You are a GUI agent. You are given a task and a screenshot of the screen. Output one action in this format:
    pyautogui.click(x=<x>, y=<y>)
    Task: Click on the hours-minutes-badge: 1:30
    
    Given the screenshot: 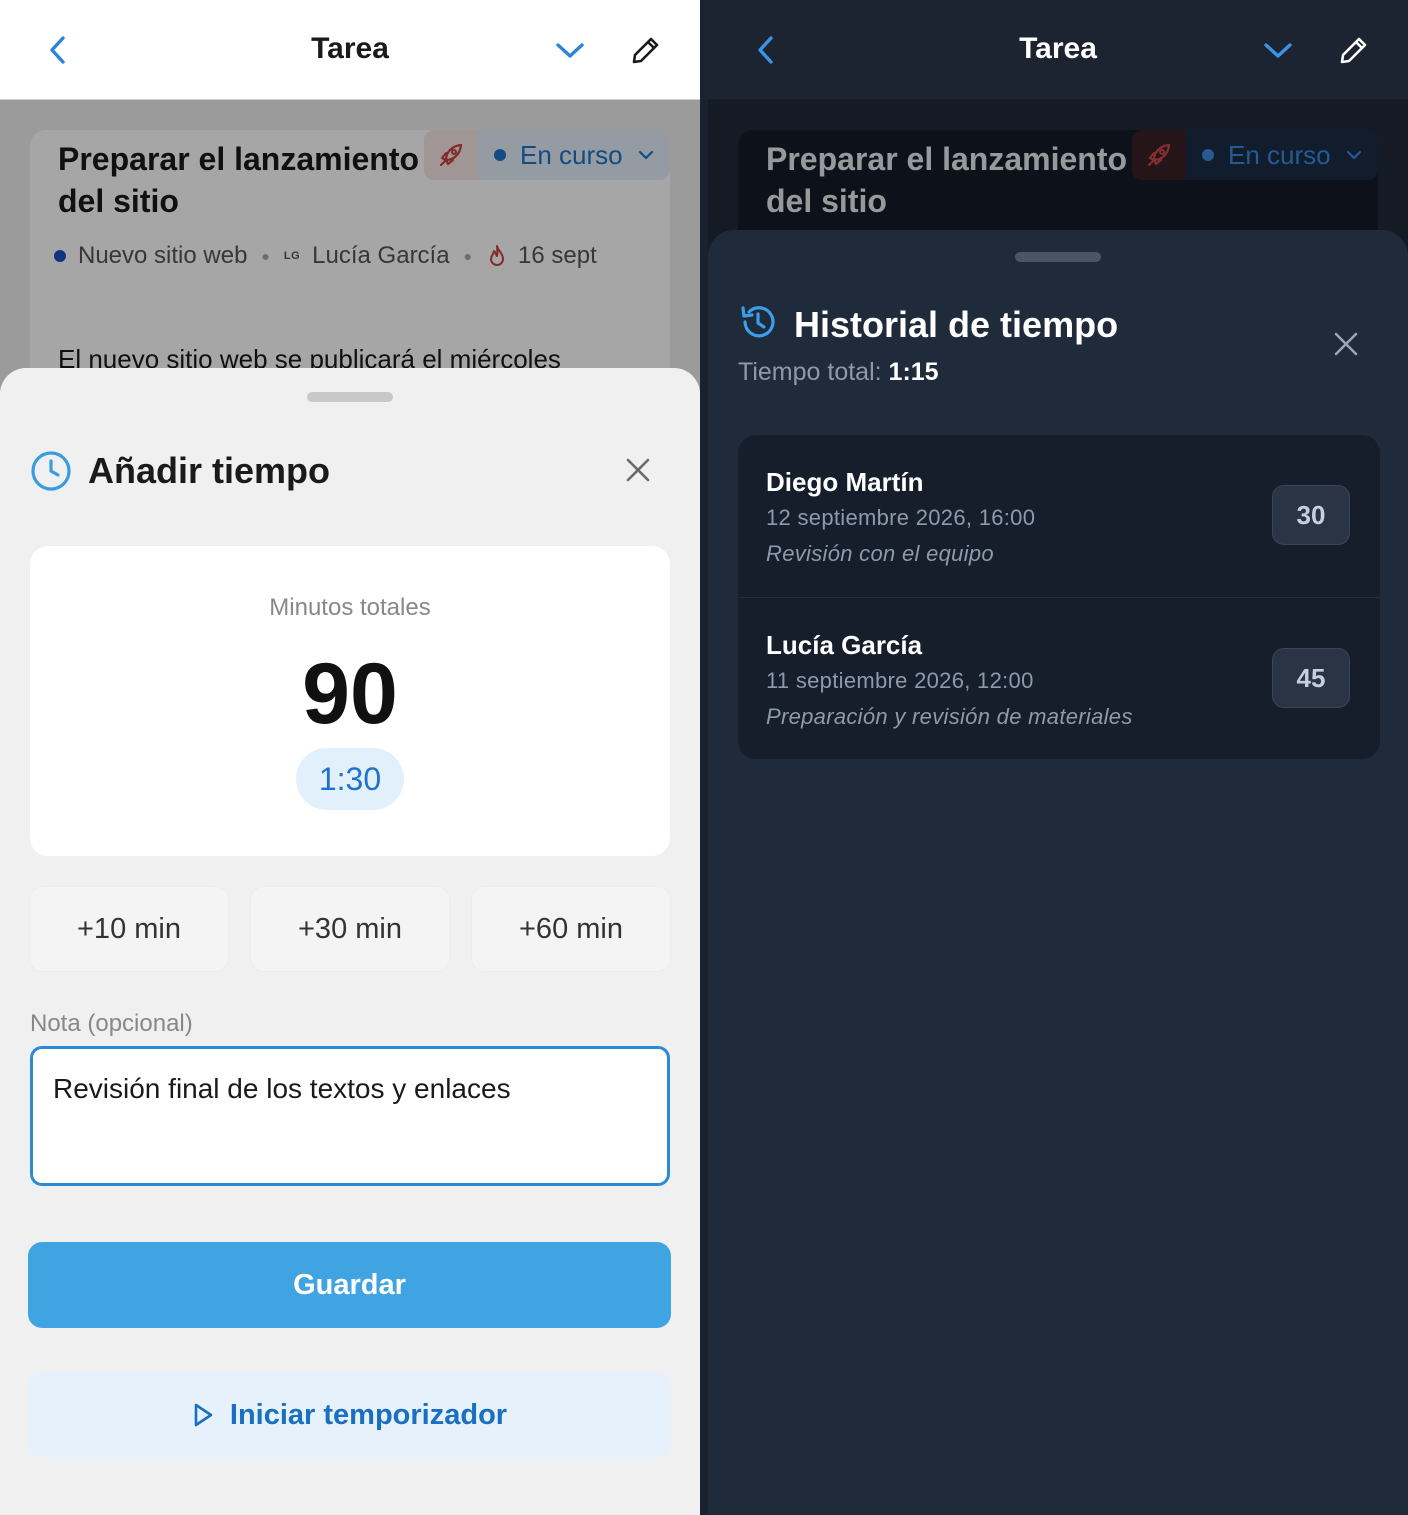 What is the action you would take?
    pyautogui.click(x=350, y=779)
    